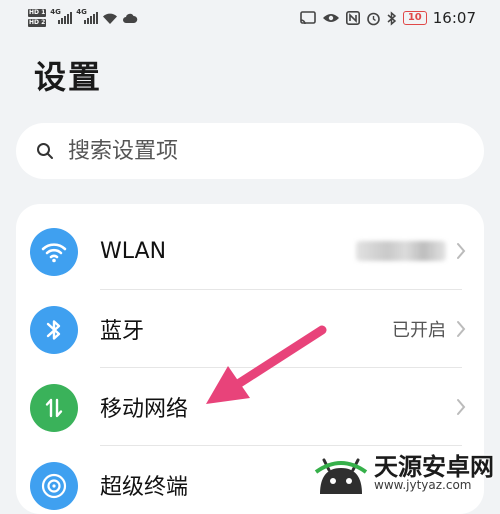 This screenshot has width=500, height=514. What do you see at coordinates (414, 18) in the screenshot?
I see `battery-indicator: 10` at bounding box center [414, 18].